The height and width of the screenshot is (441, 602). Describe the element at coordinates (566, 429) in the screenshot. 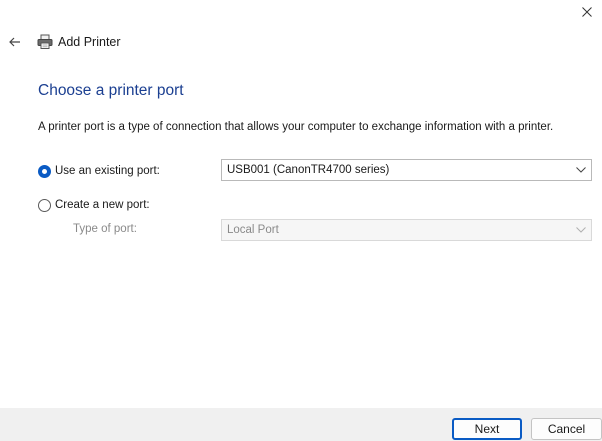

I see `cancel-button: Cancel` at that location.